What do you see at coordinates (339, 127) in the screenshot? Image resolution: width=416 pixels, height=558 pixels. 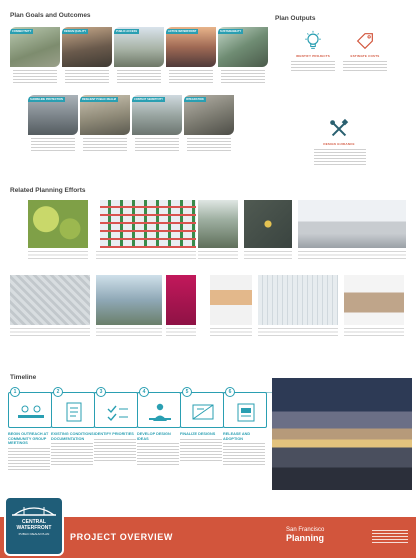 I see `tools-icon` at bounding box center [339, 127].